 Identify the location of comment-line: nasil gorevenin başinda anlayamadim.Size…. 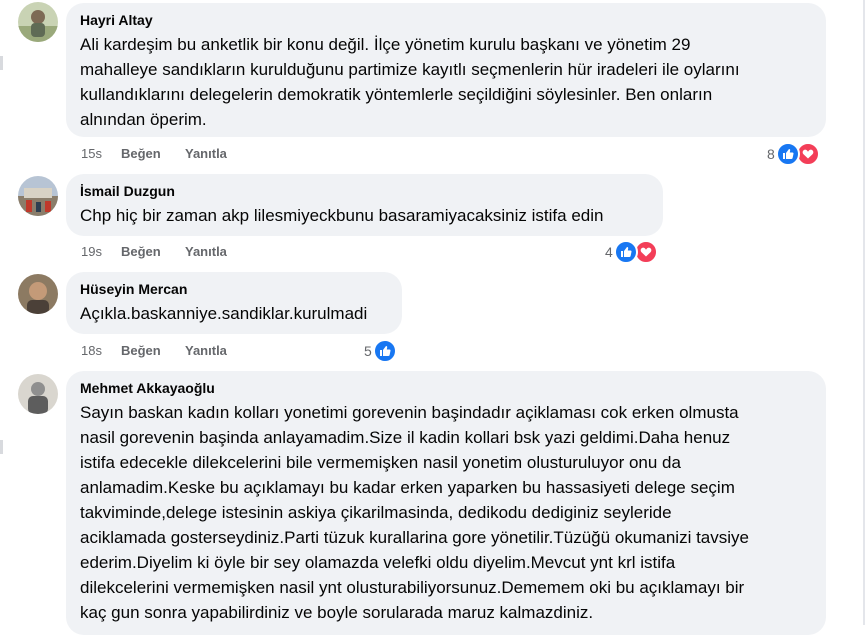
(405, 437).